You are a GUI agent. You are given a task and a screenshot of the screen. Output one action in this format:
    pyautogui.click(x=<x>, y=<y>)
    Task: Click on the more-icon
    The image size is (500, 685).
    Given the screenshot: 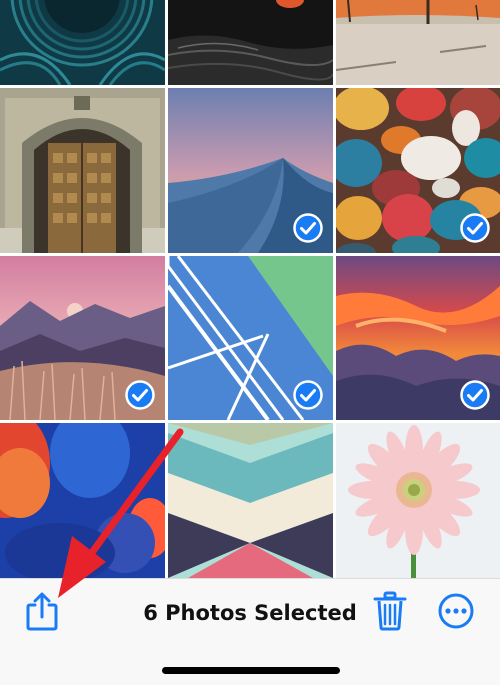 What is the action you would take?
    pyautogui.click(x=456, y=613)
    